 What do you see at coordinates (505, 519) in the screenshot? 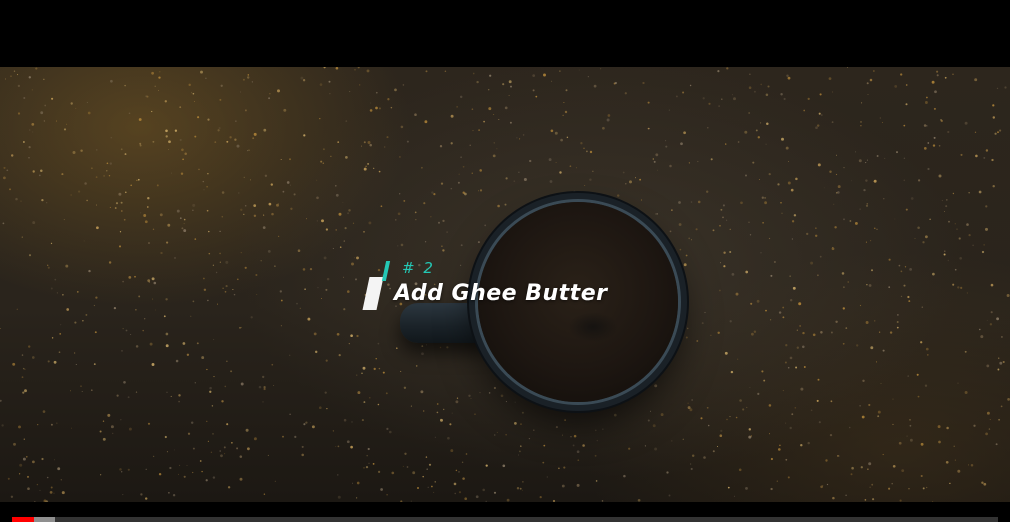
I see `progress-bar` at bounding box center [505, 519].